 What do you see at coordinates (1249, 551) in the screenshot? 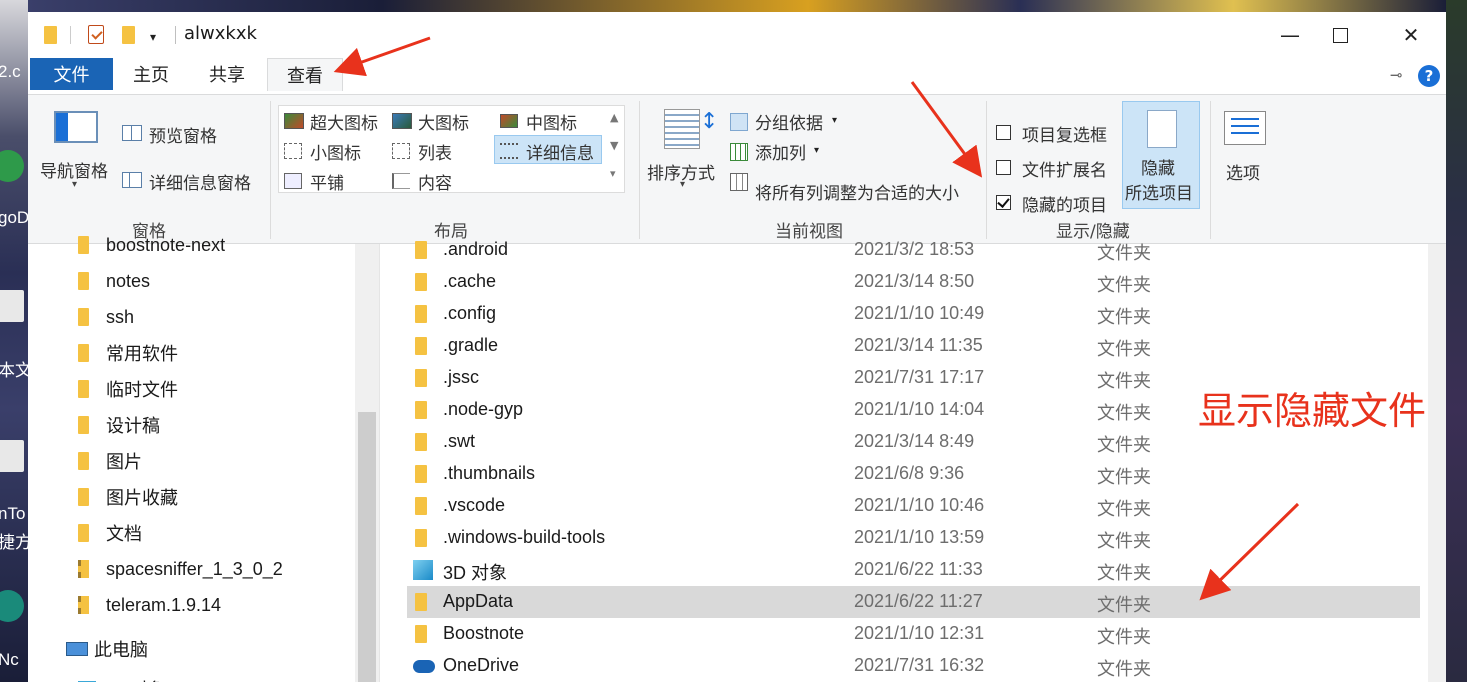
I see `arrow-to-appdata` at bounding box center [1249, 551].